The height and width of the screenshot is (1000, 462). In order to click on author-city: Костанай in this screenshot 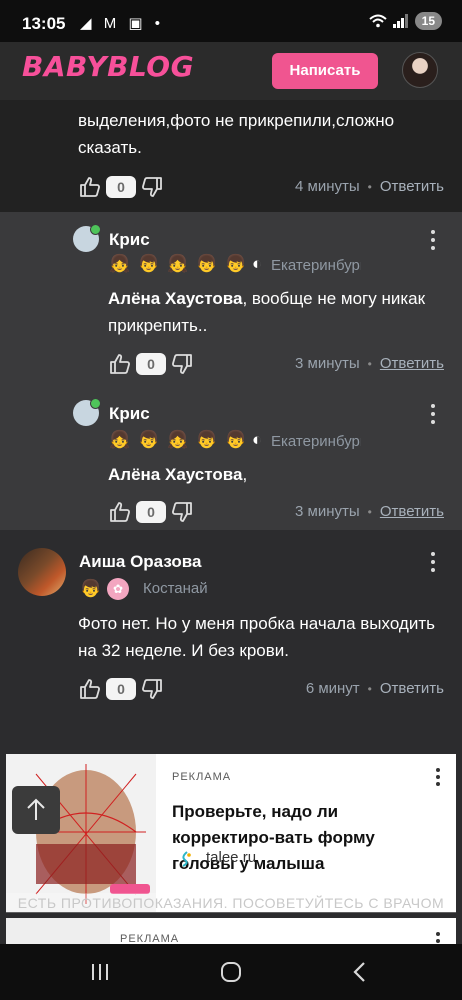, I will do `click(175, 588)`.